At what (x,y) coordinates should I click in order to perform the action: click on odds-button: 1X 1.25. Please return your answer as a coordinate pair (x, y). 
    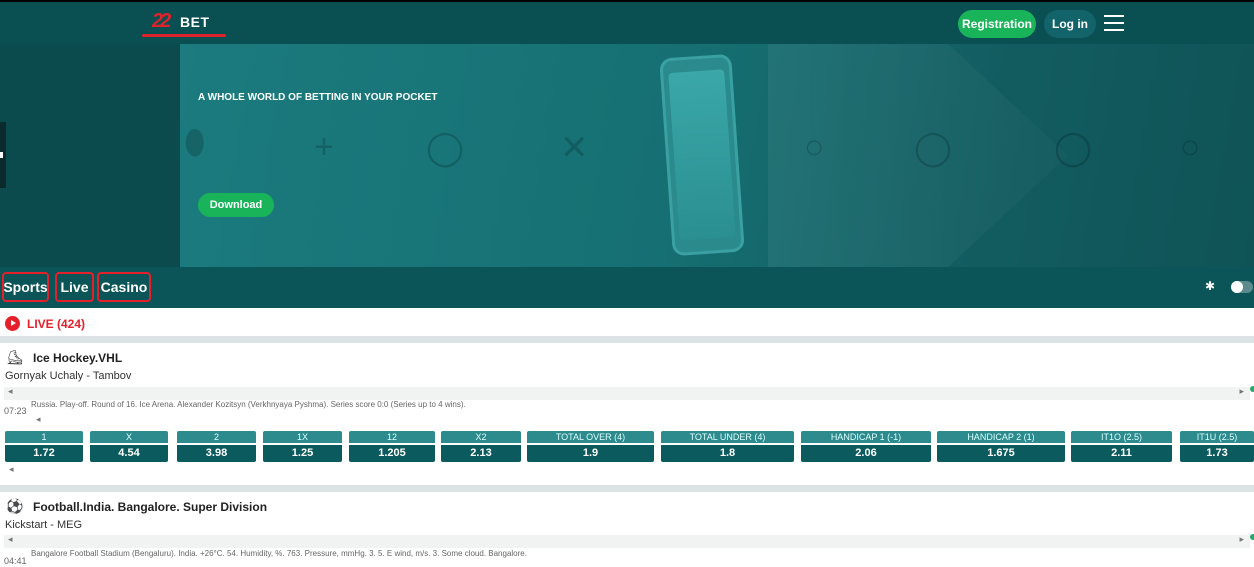
    Looking at the image, I should click on (302, 446).